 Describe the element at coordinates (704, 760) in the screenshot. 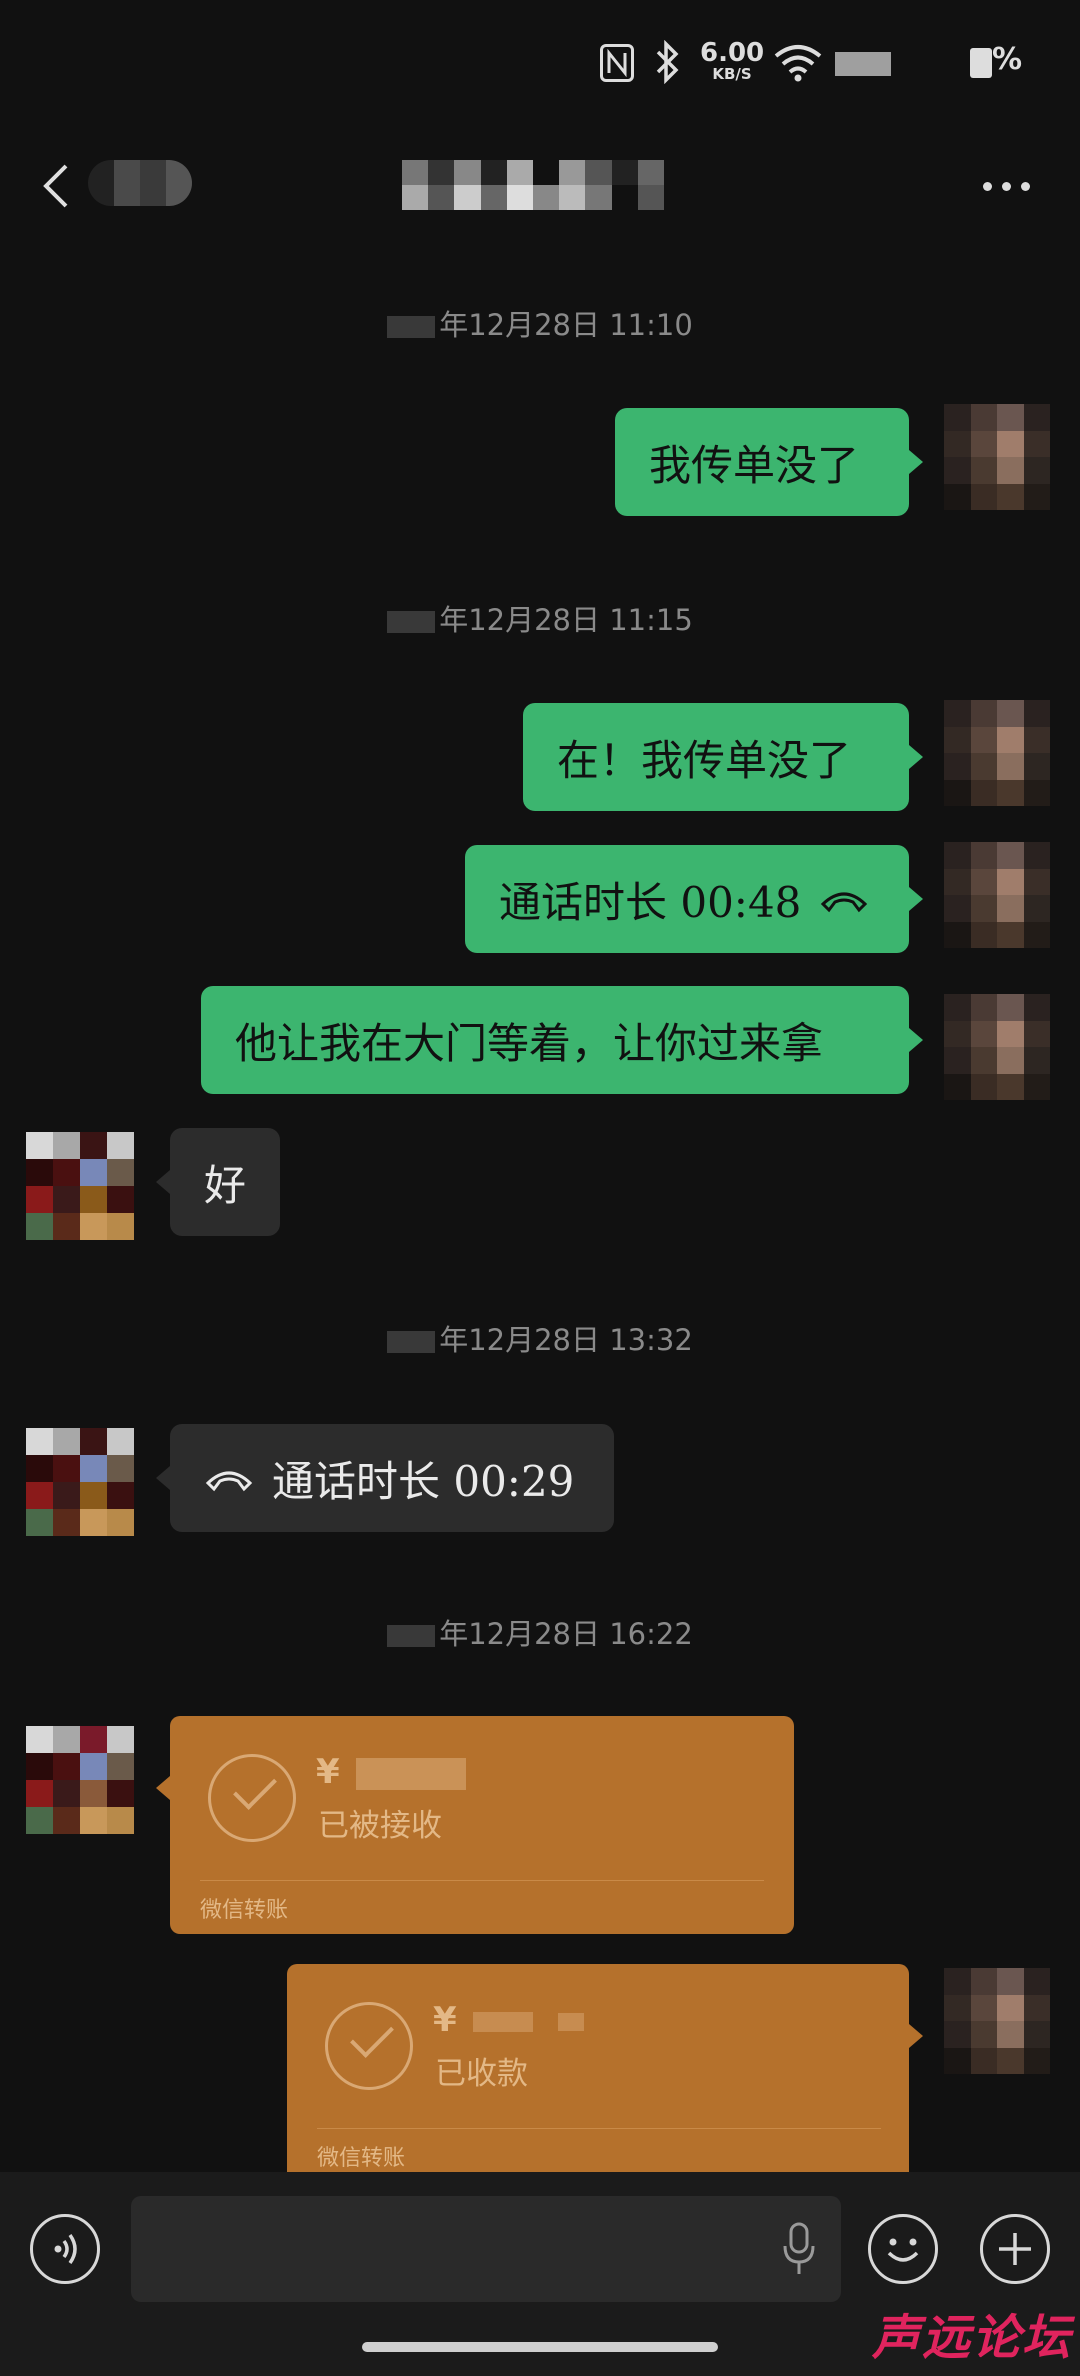

I see `message-text: 在！我传单没了` at that location.